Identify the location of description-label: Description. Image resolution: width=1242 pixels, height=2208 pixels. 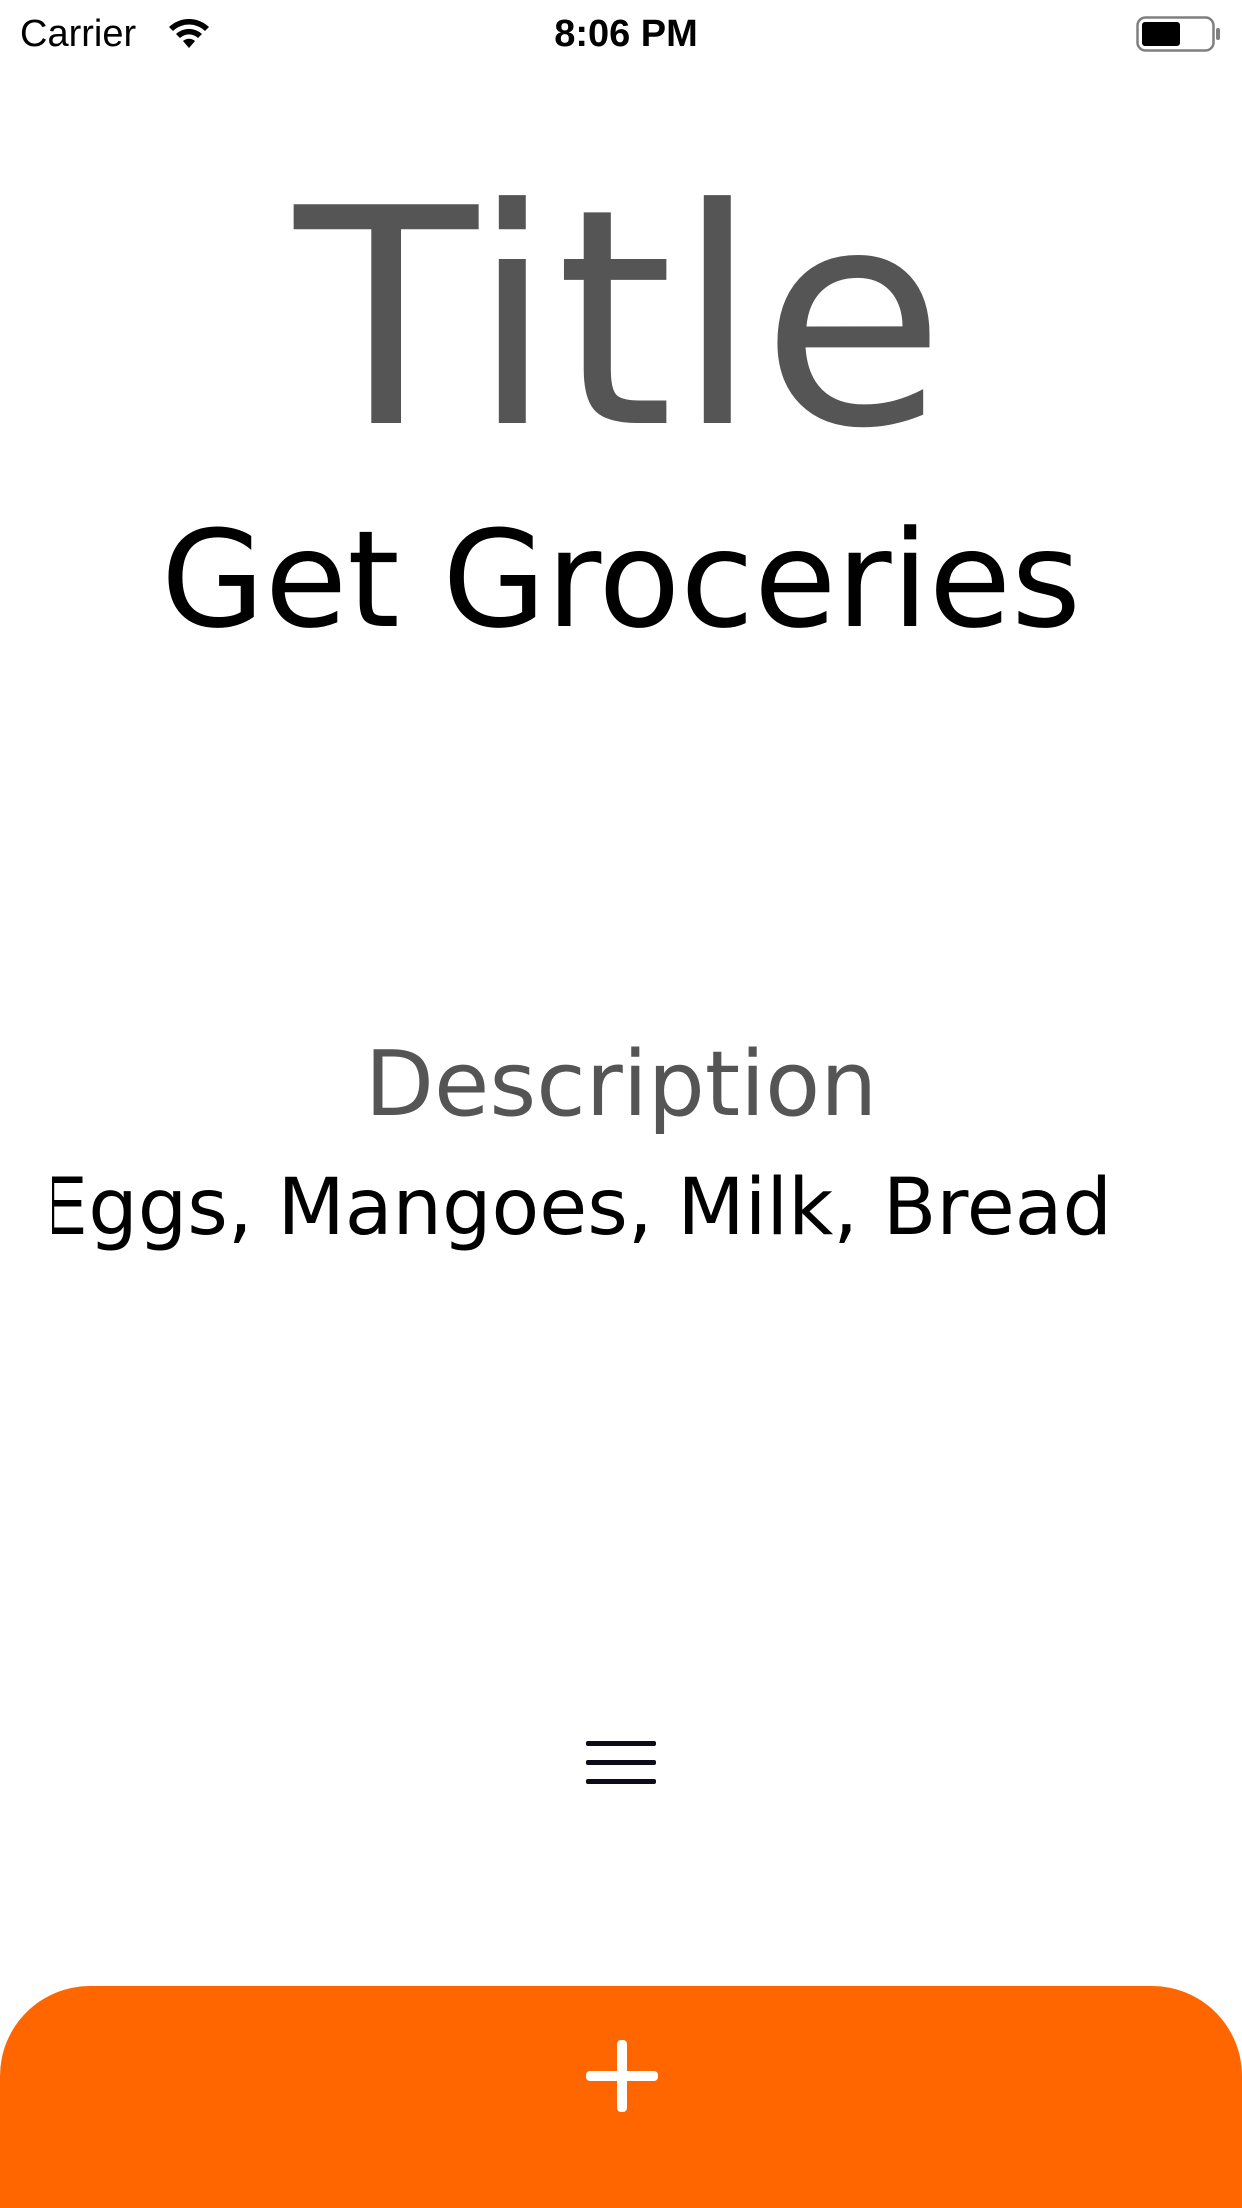
(621, 1084).